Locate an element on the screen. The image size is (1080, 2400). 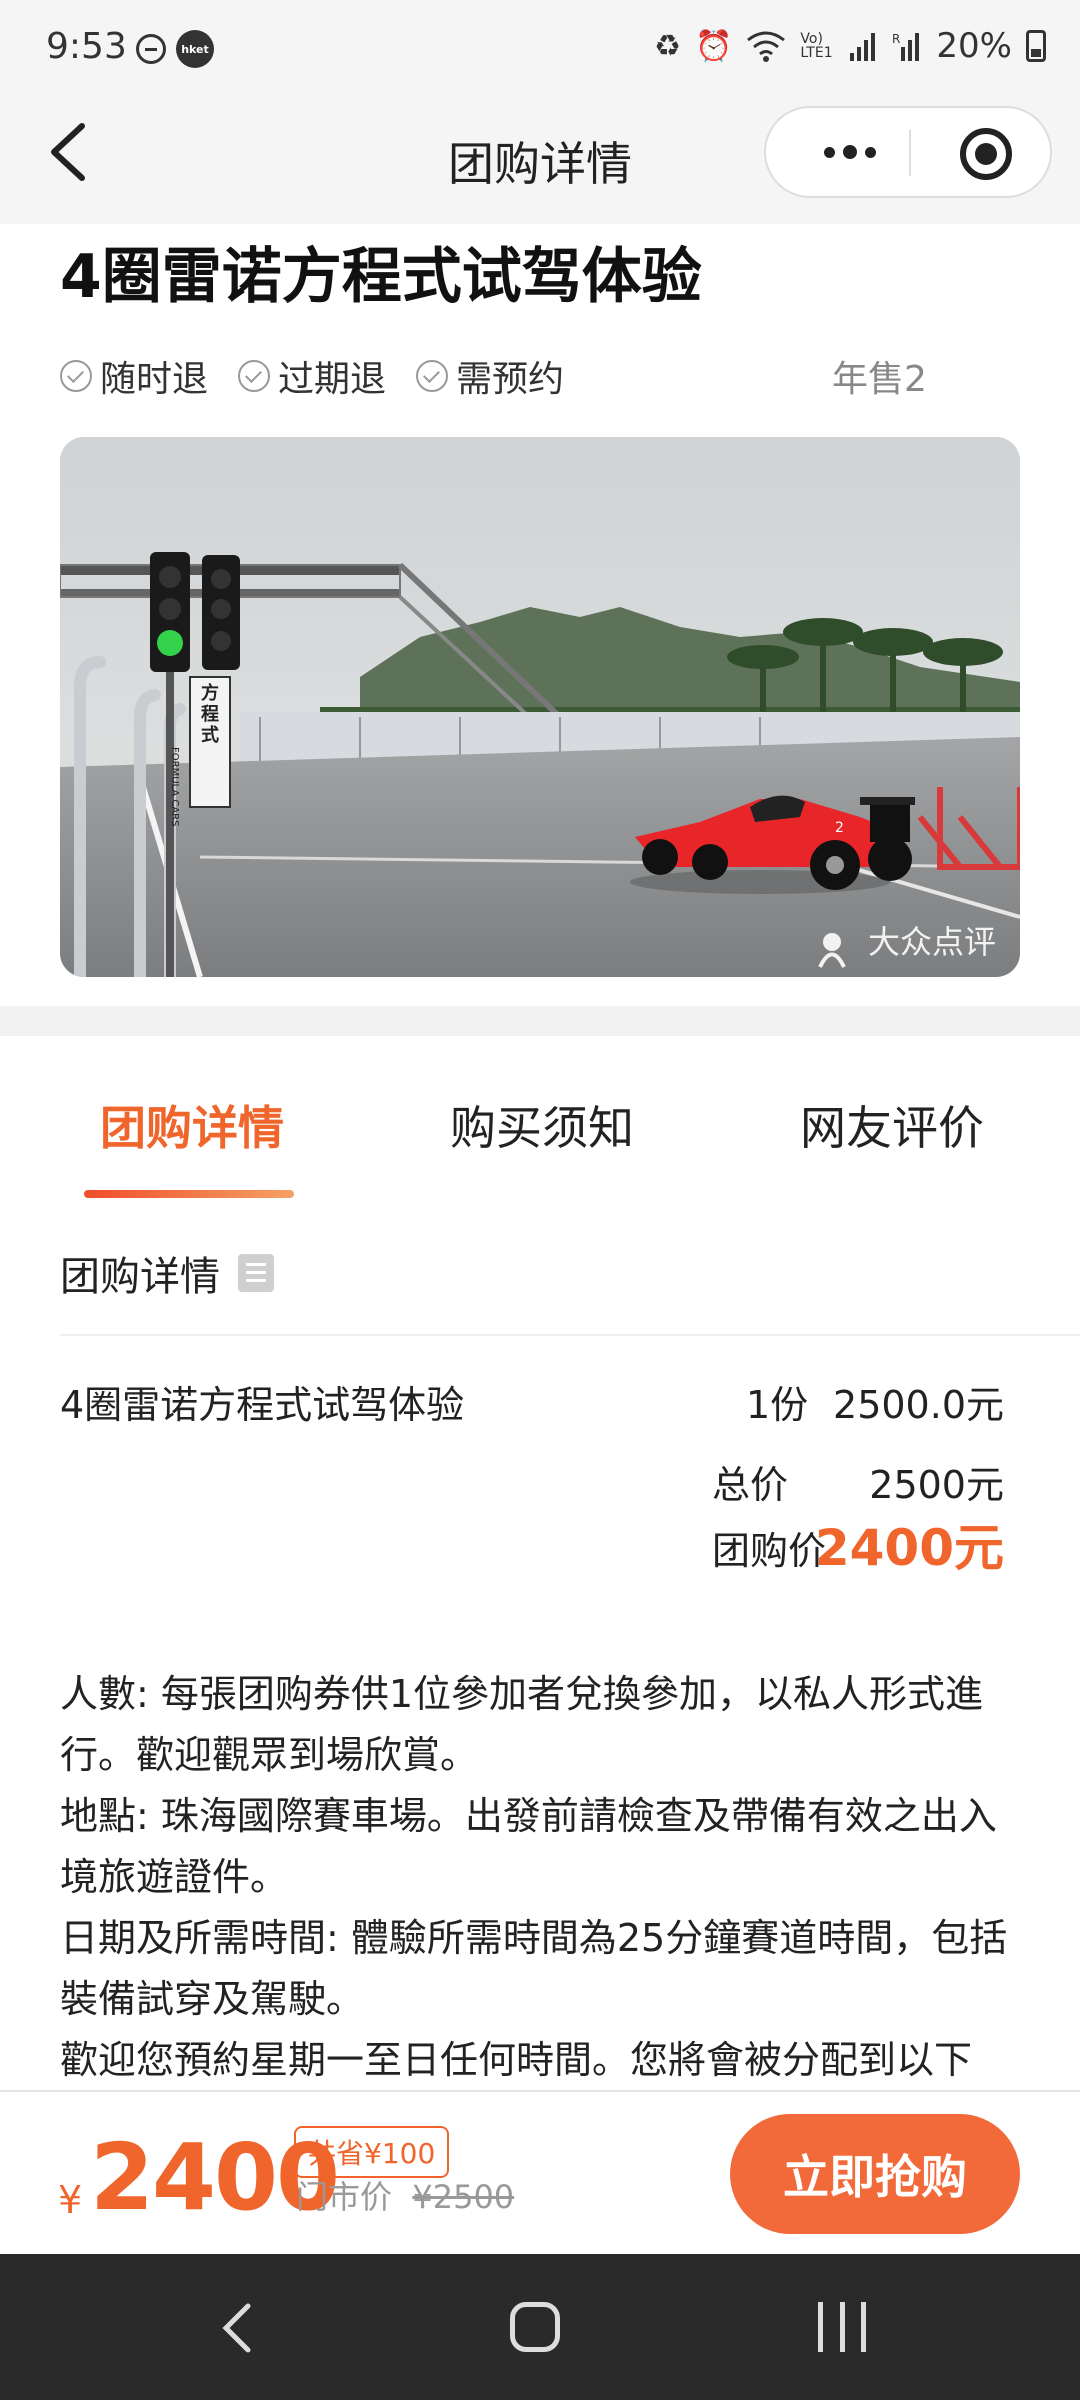
alarm-icon: ⏰ is located at coordinates (714, 46).